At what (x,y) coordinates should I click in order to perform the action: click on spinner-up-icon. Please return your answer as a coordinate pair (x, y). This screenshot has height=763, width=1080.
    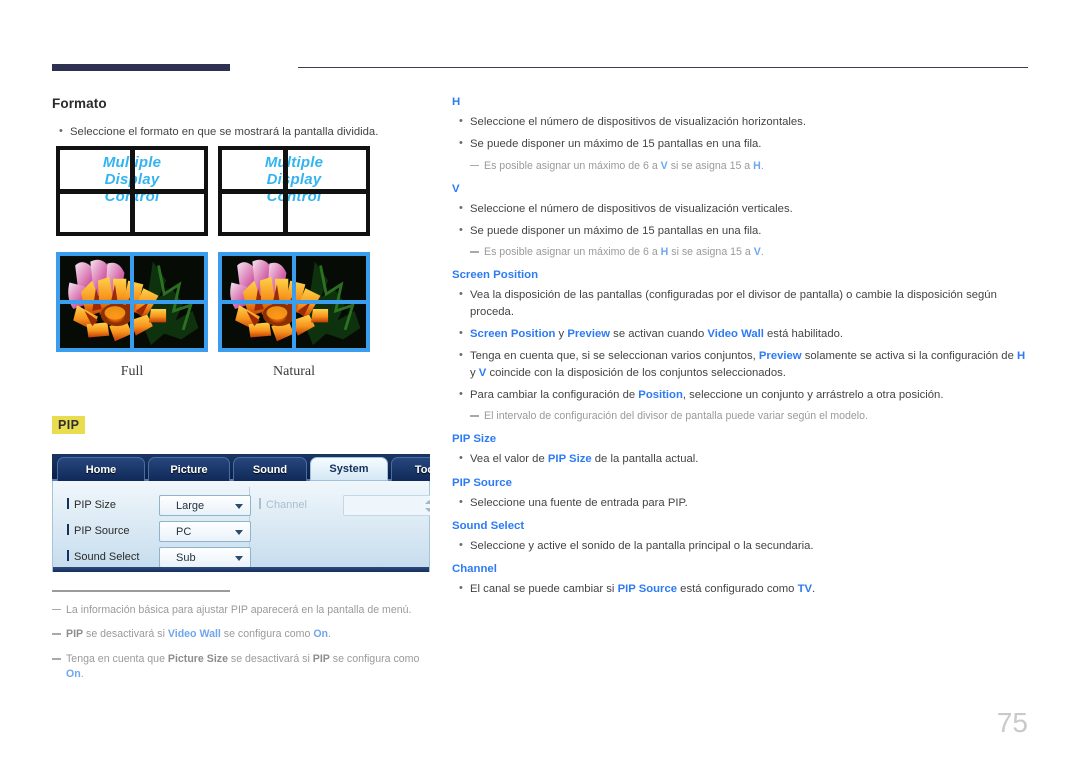
    Looking at the image, I should click on (427, 502).